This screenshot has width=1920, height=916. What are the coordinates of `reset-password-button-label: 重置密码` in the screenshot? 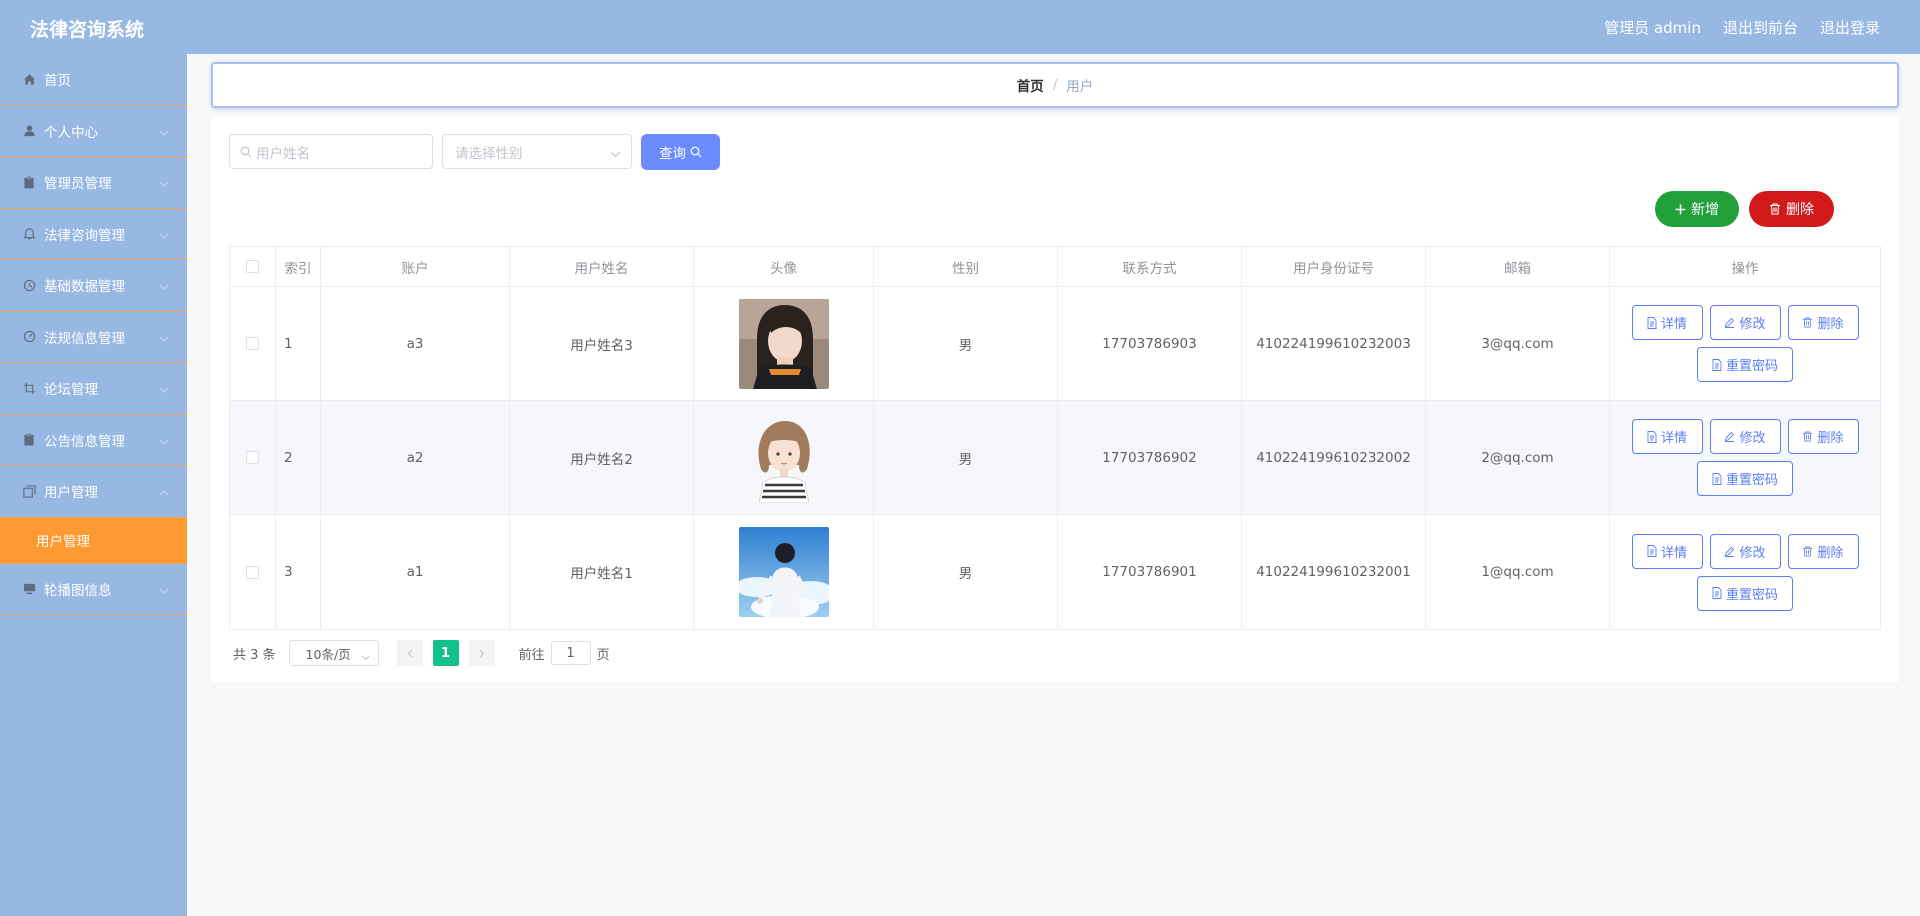 It's located at (1751, 595).